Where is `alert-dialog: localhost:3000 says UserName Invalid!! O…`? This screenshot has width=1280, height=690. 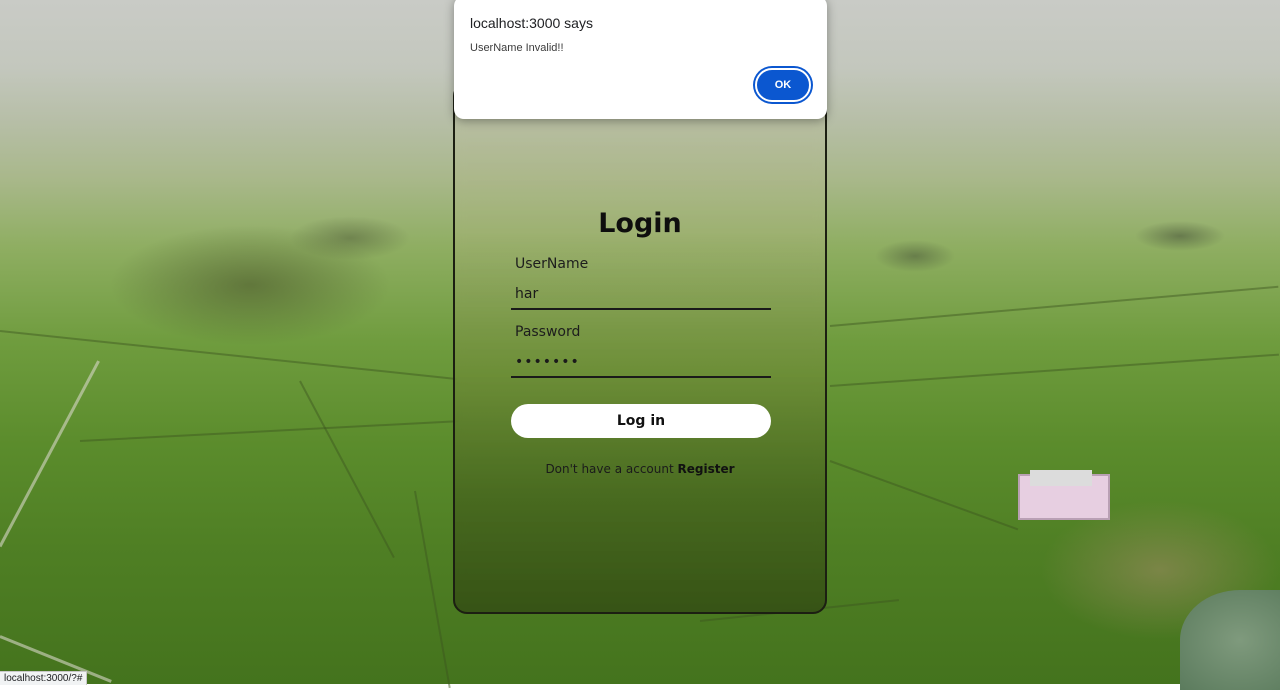 alert-dialog: localhost:3000 says UserName Invalid!! O… is located at coordinates (640, 59).